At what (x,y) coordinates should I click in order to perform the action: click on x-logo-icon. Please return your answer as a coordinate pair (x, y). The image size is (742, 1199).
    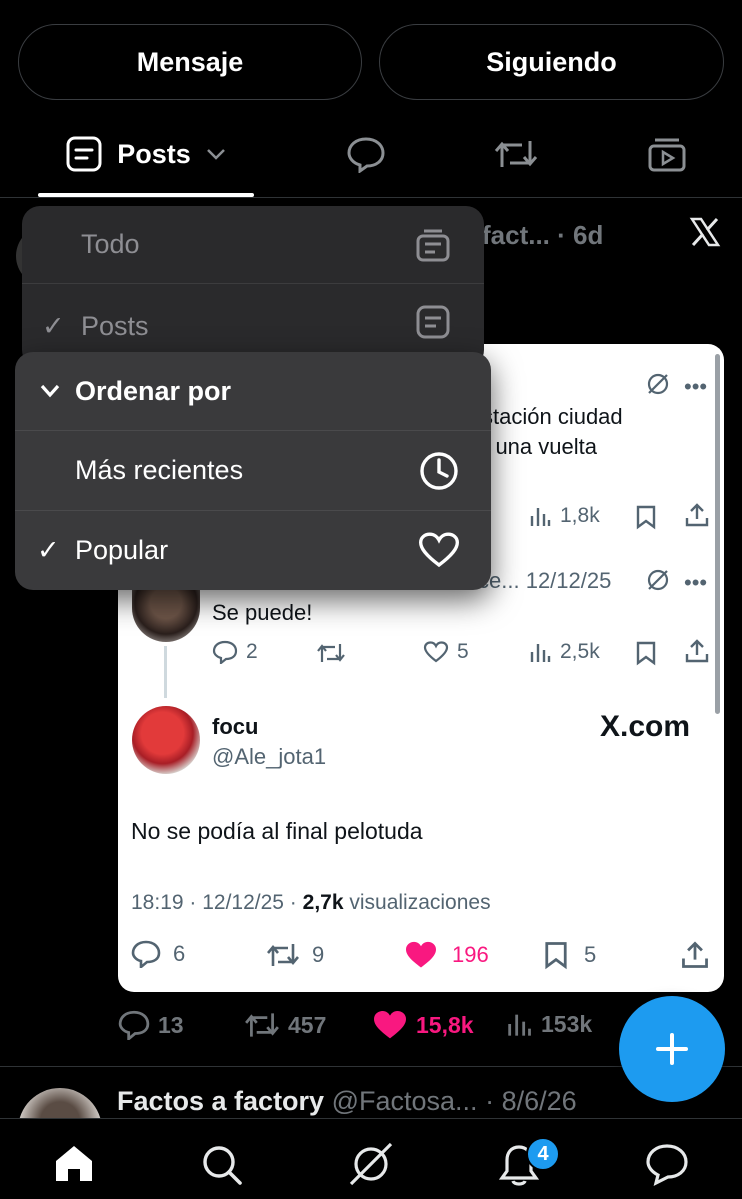
    Looking at the image, I should click on (705, 234).